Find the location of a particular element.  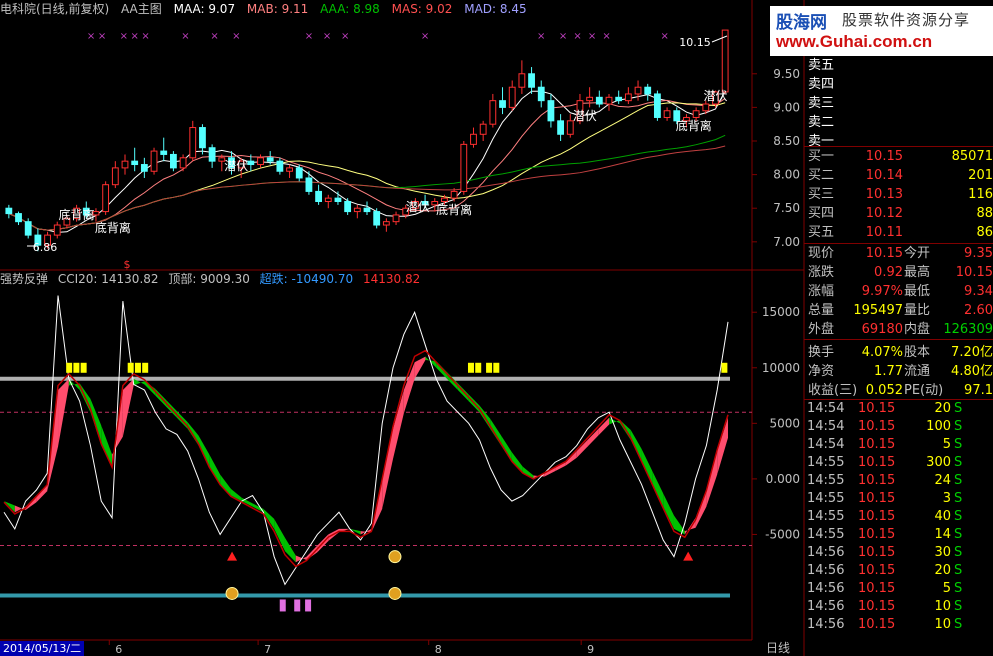

period-tab: 日线 is located at coordinates (778, 648).